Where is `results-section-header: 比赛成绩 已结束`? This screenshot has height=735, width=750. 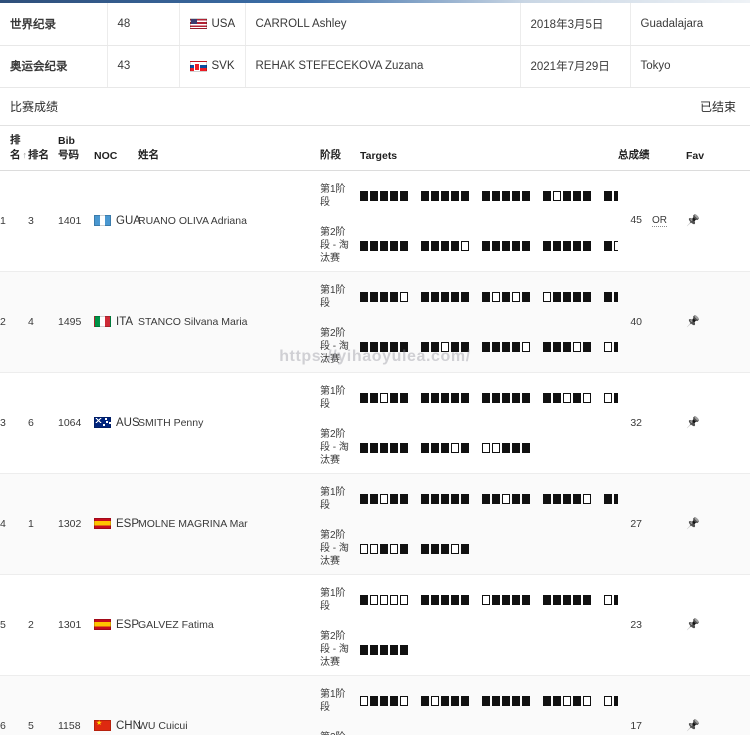
results-section-header: 比赛成绩 已结束 is located at coordinates (375, 106).